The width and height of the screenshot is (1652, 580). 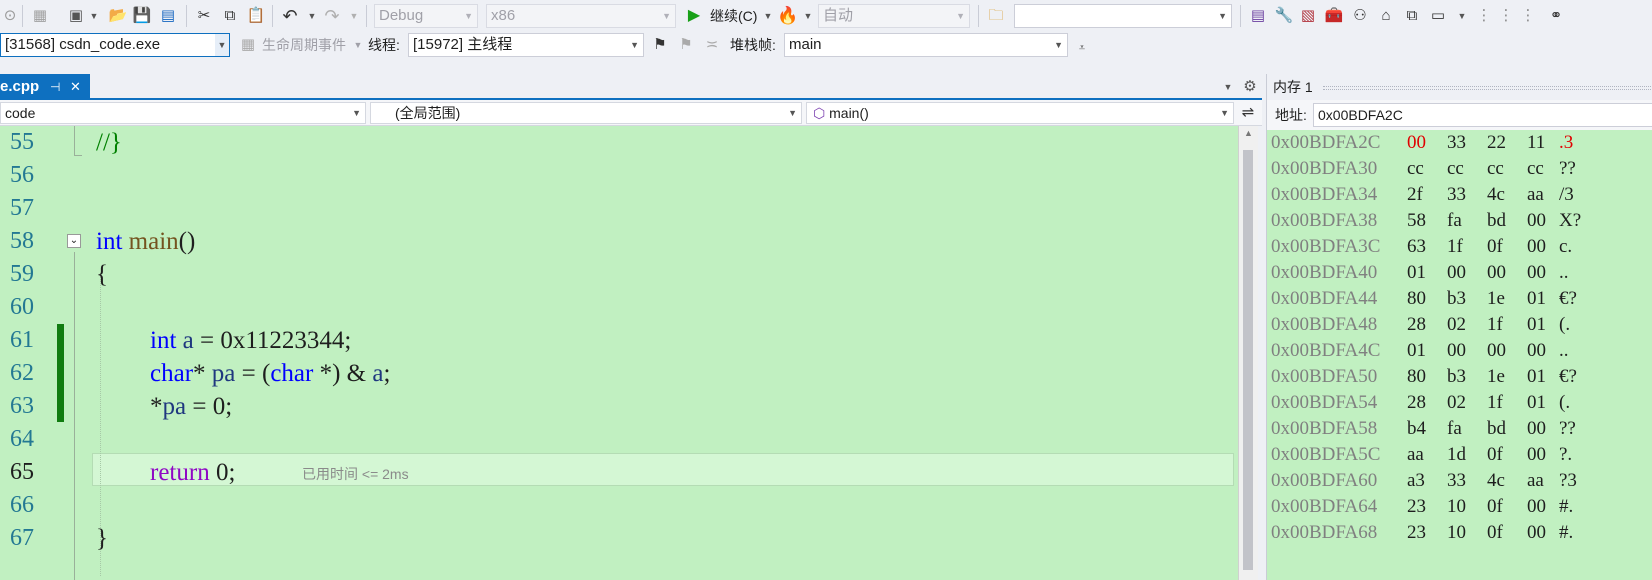 I want to click on play-icon: ▶, so click(x=694, y=16).